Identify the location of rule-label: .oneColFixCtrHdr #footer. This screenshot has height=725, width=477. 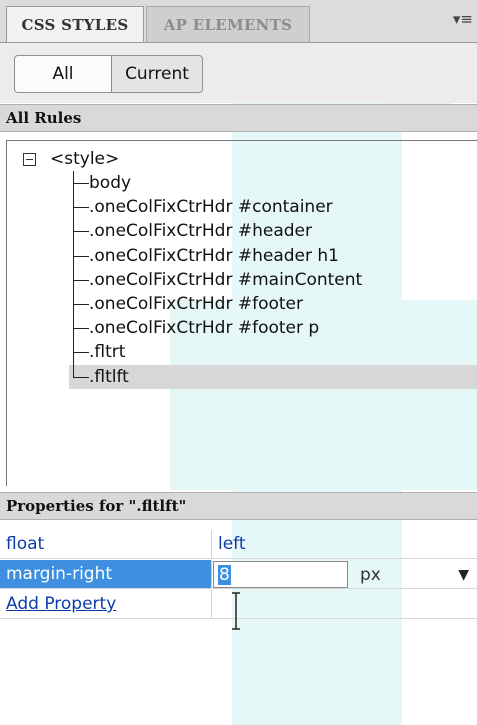
(196, 304).